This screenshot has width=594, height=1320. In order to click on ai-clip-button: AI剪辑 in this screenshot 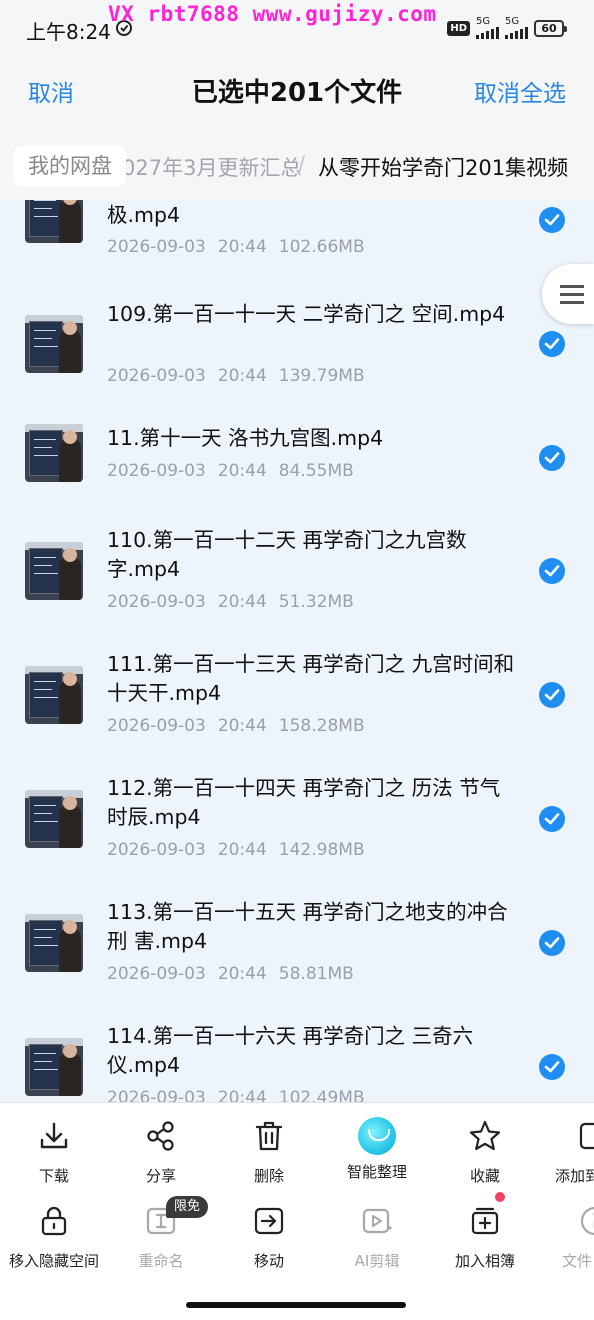, I will do `click(377, 1237)`.